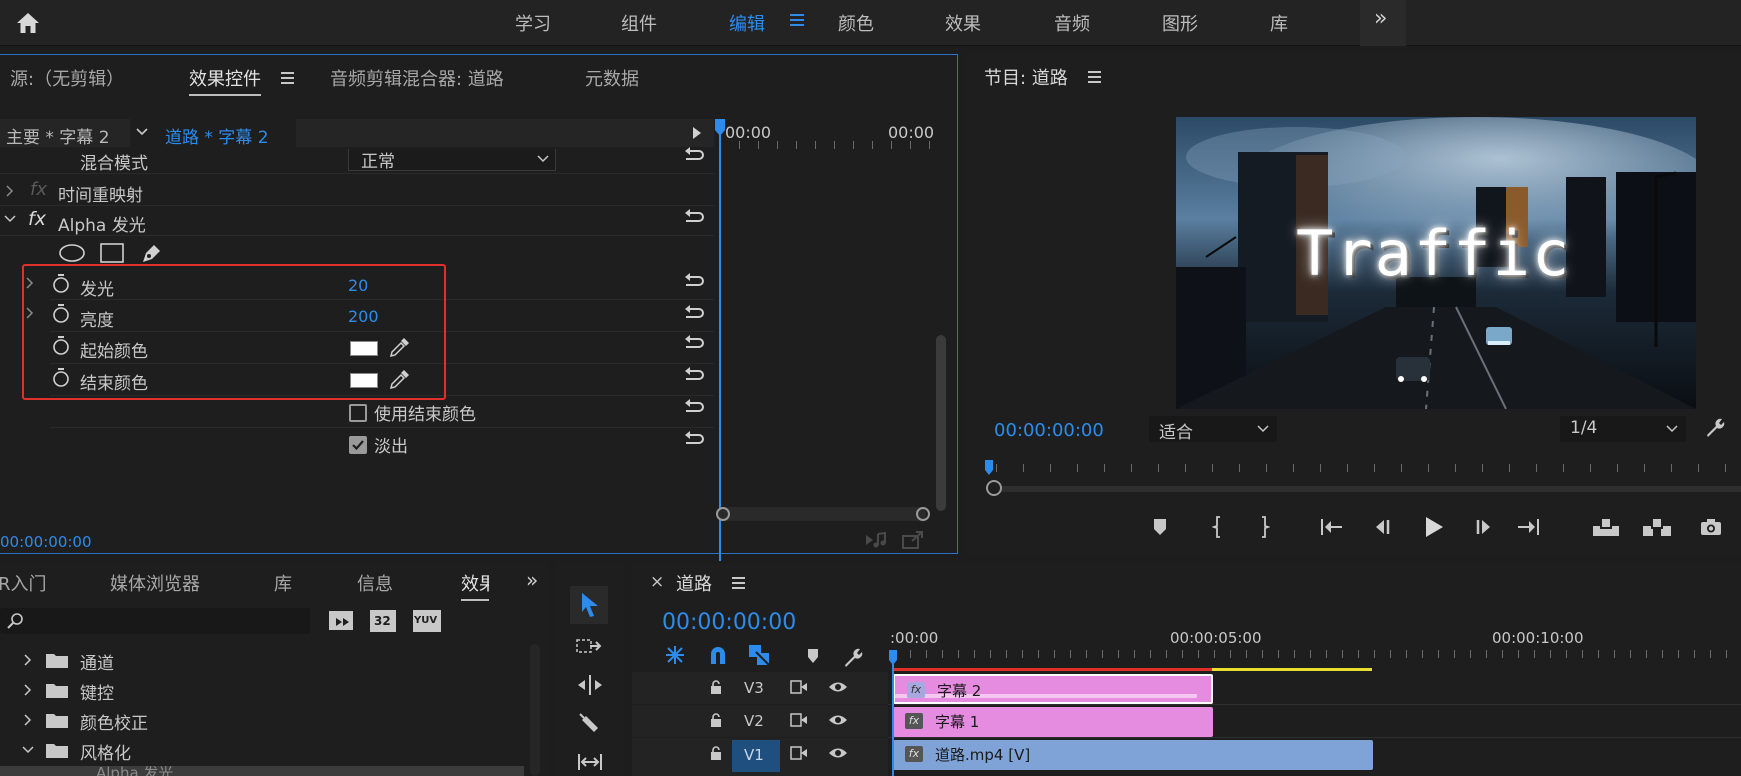  Describe the element at coordinates (217, 135) in the screenshot. I see `sequence-clip-label: 道路 * 字幕 2` at that location.